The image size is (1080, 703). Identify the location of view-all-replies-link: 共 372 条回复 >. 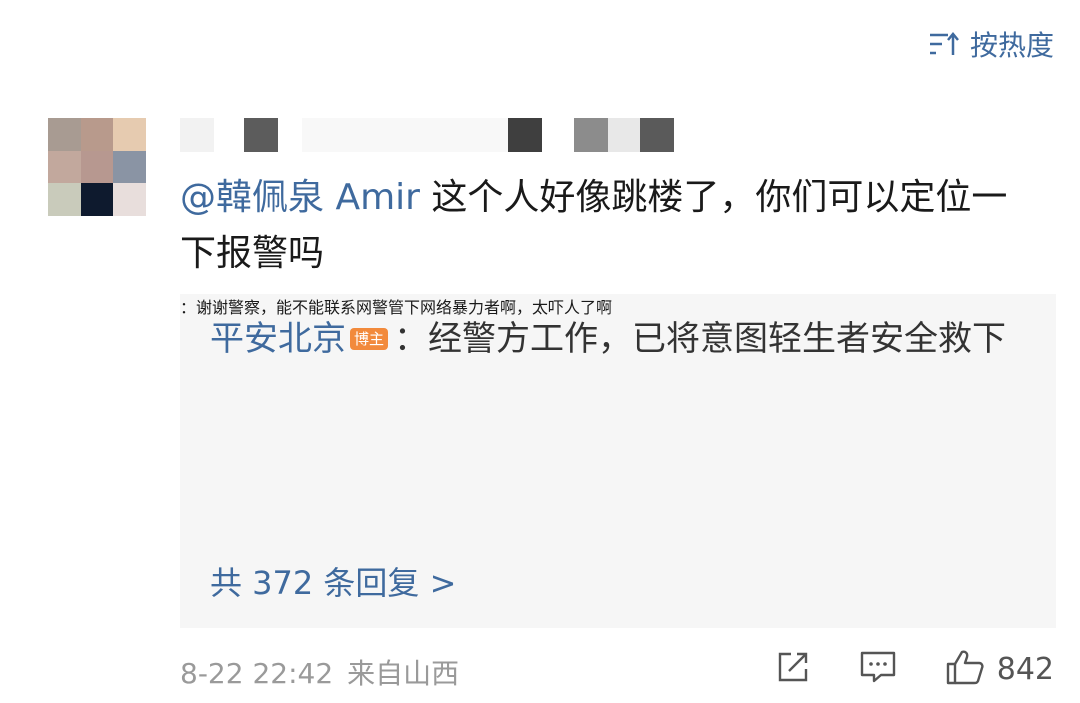
(333, 581).